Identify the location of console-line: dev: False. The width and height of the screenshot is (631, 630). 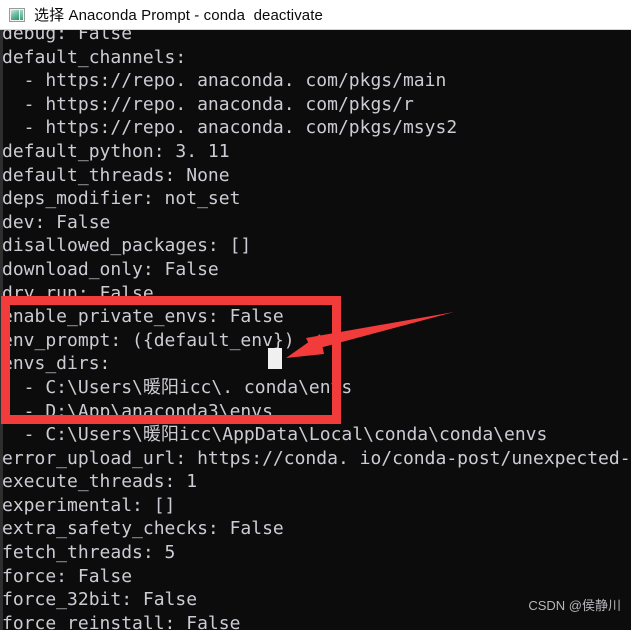
(56, 222).